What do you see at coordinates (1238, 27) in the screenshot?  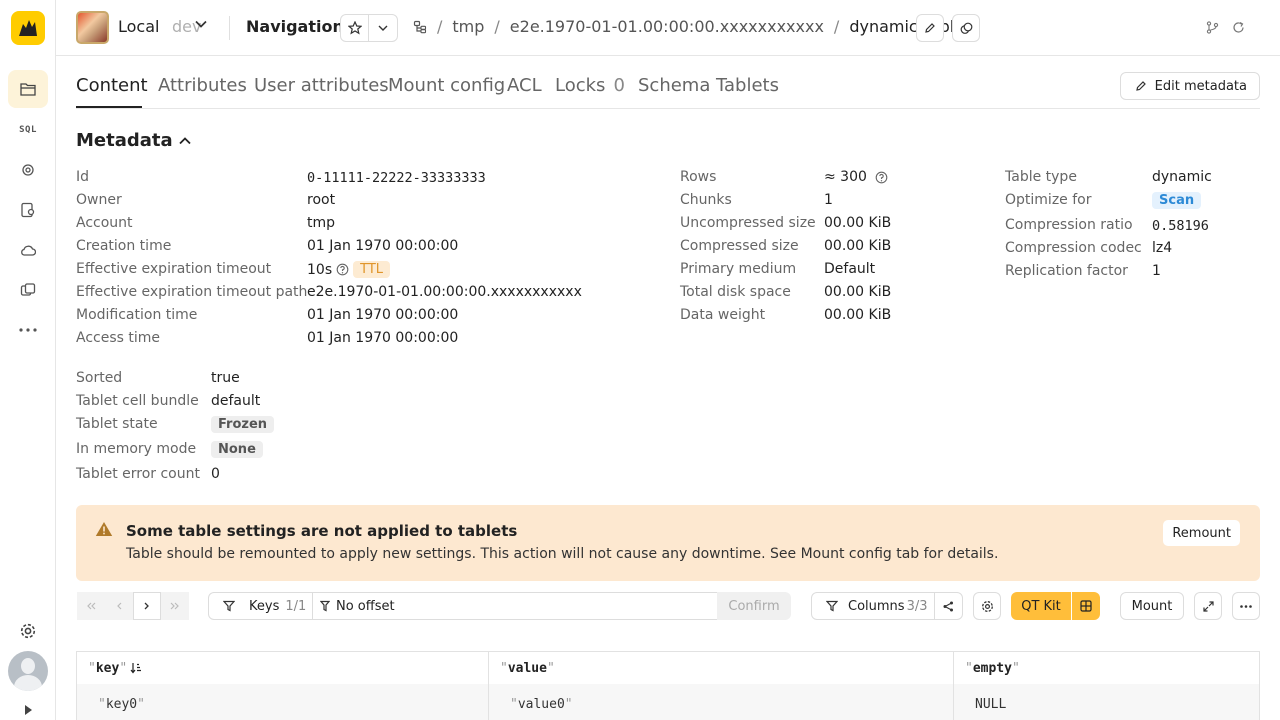 I see `refresh-icon` at bounding box center [1238, 27].